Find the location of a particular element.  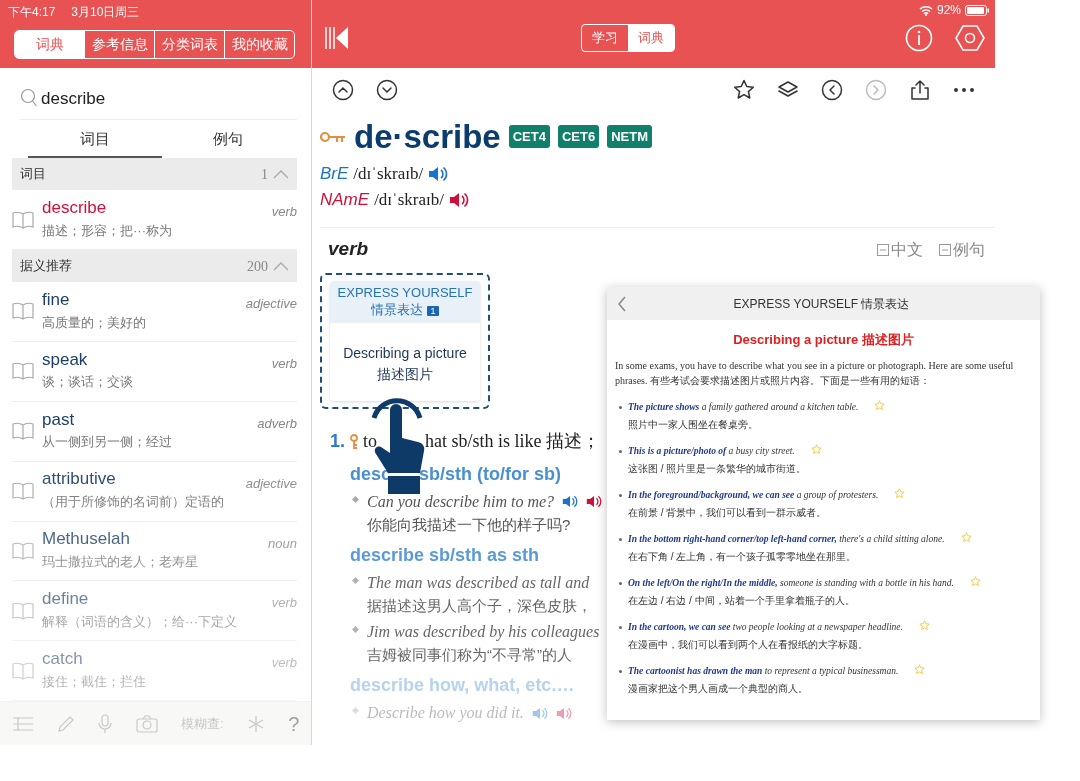

pattern-text: describe sb/sth as sth is located at coordinates (445, 556).